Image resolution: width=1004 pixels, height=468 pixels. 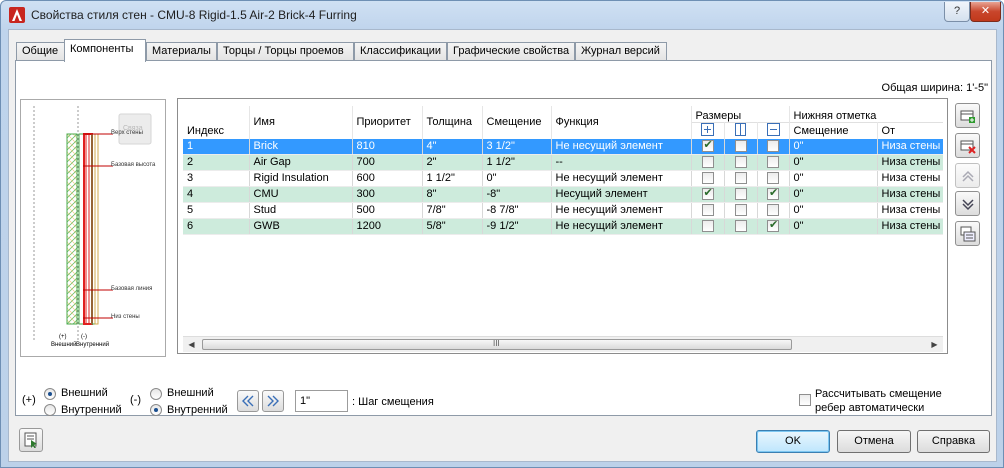 What do you see at coordinates (866, 114) in the screenshot?
I see `col-header-bottom-elevation: Нижняя отметка` at bounding box center [866, 114].